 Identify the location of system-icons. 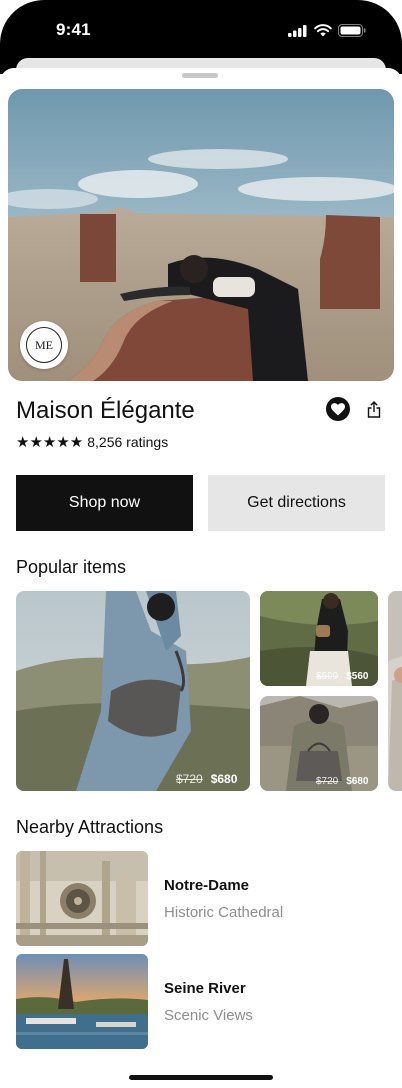
(327, 30).